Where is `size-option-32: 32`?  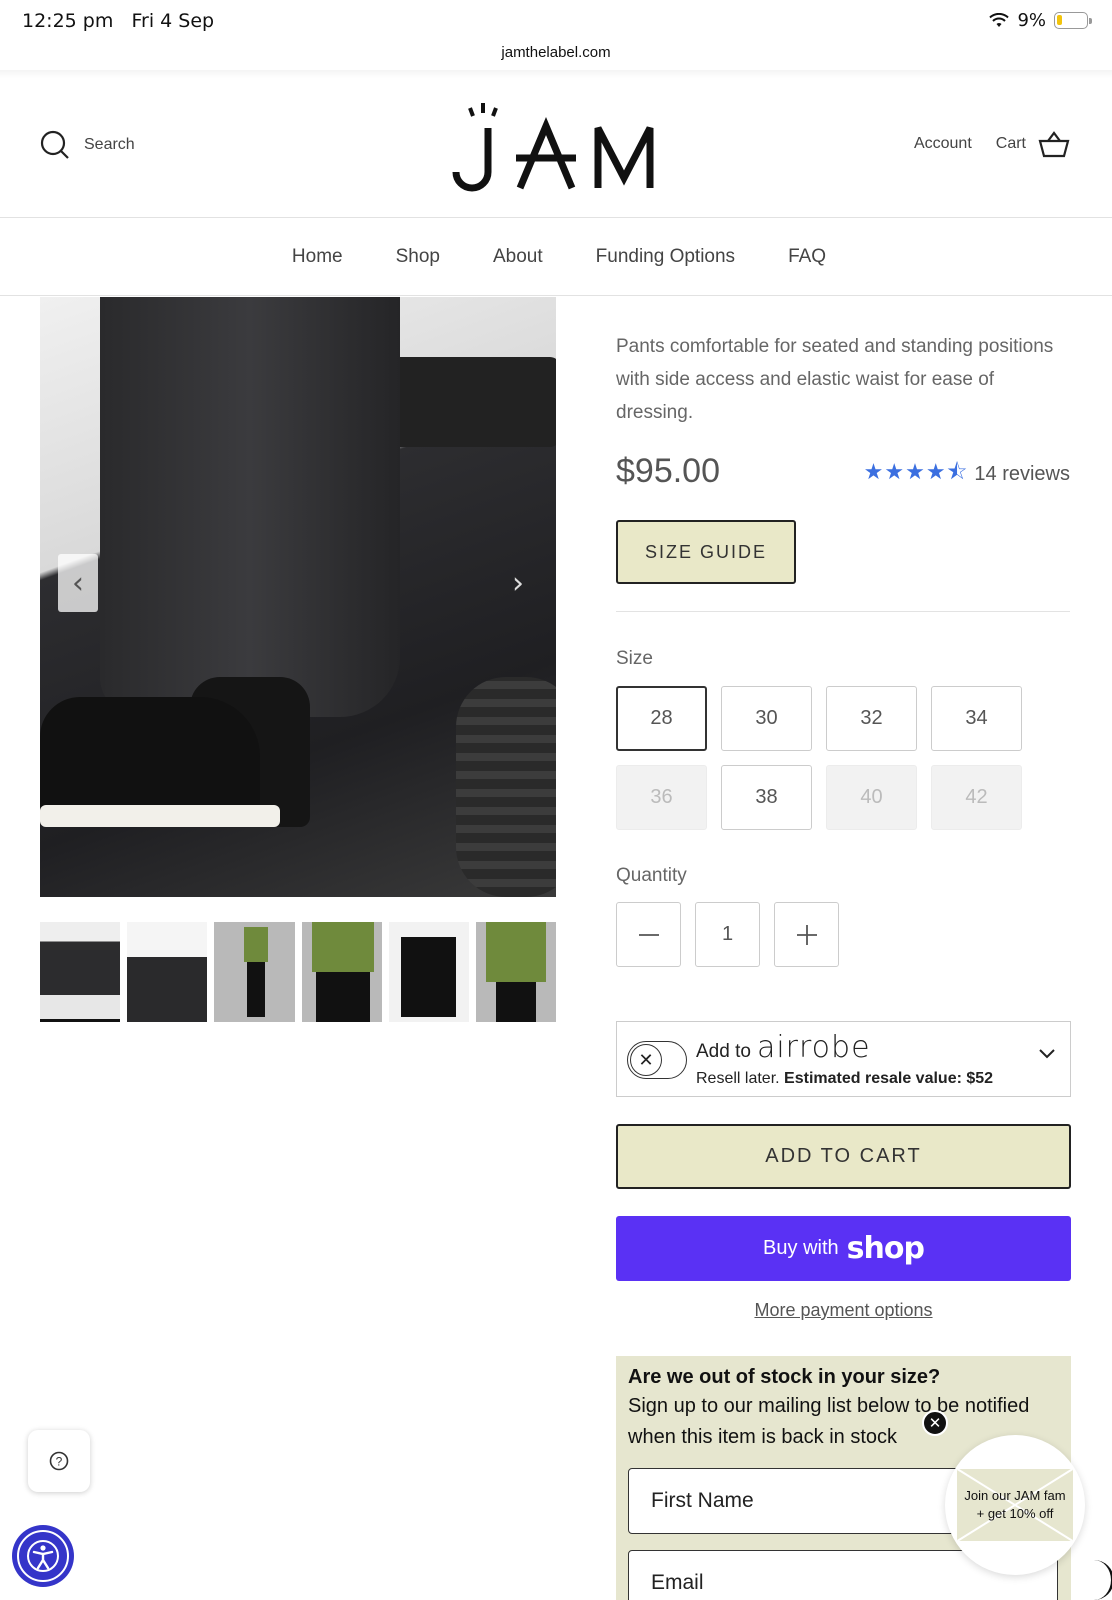 size-option-32: 32 is located at coordinates (871, 718).